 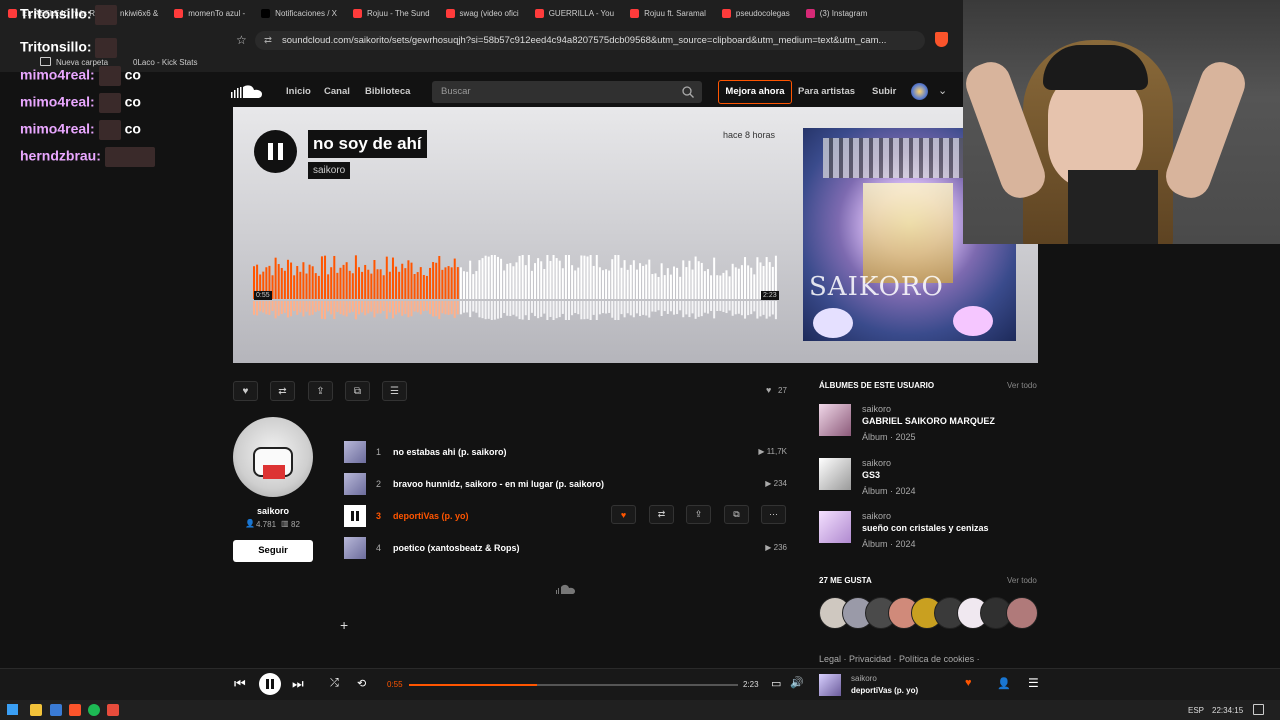 I want to click on track-more-button: ⋯, so click(x=773, y=514).